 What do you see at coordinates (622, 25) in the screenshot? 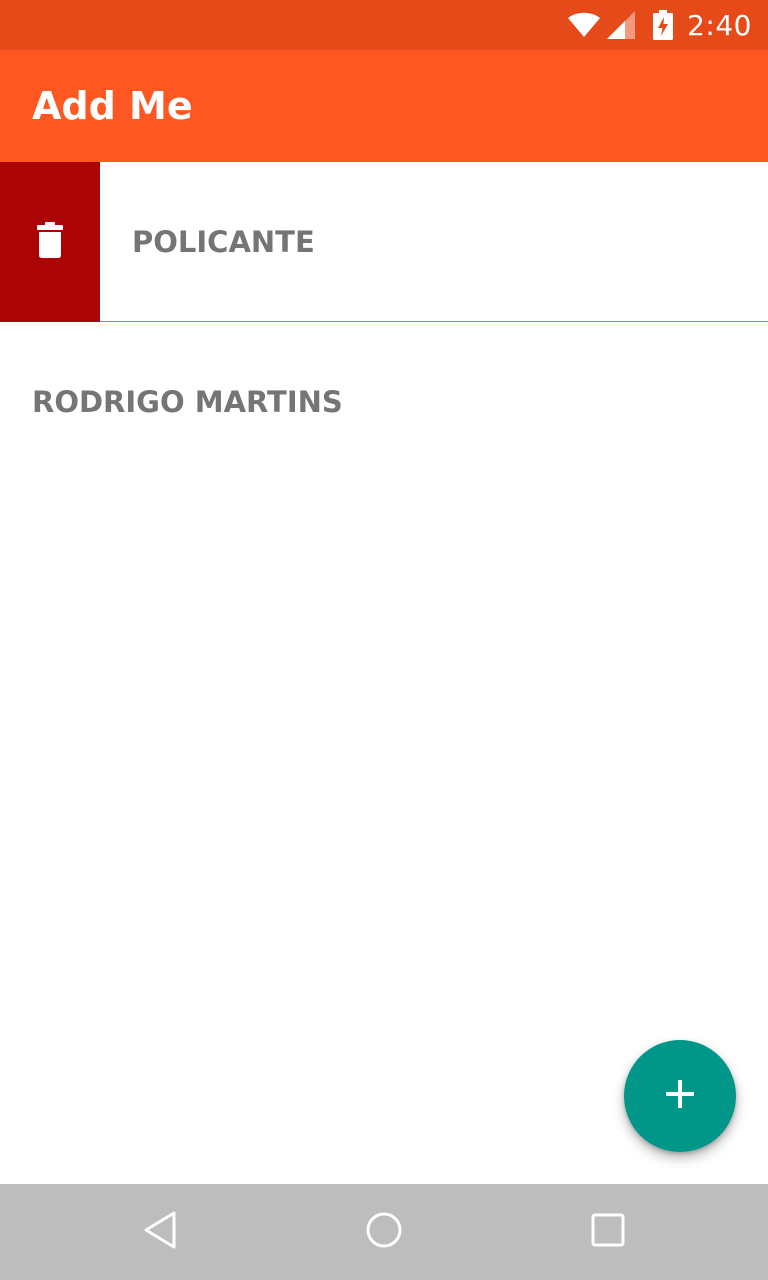
I see `signal-icon` at bounding box center [622, 25].